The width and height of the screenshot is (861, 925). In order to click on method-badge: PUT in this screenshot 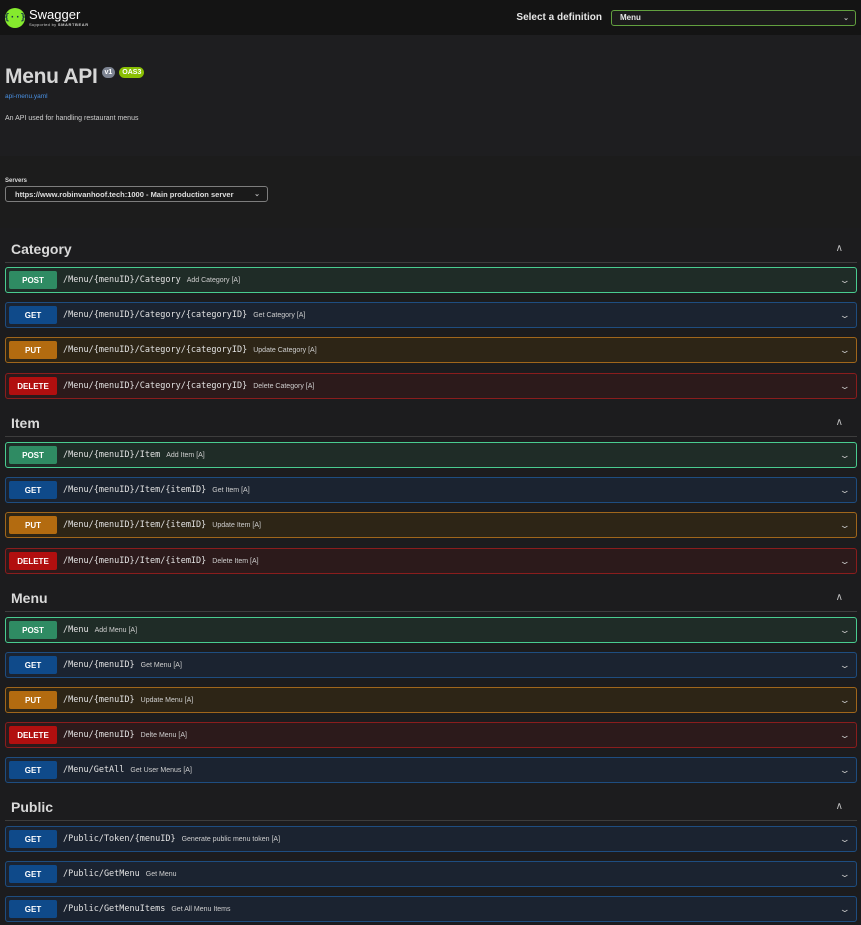, I will do `click(33, 525)`.